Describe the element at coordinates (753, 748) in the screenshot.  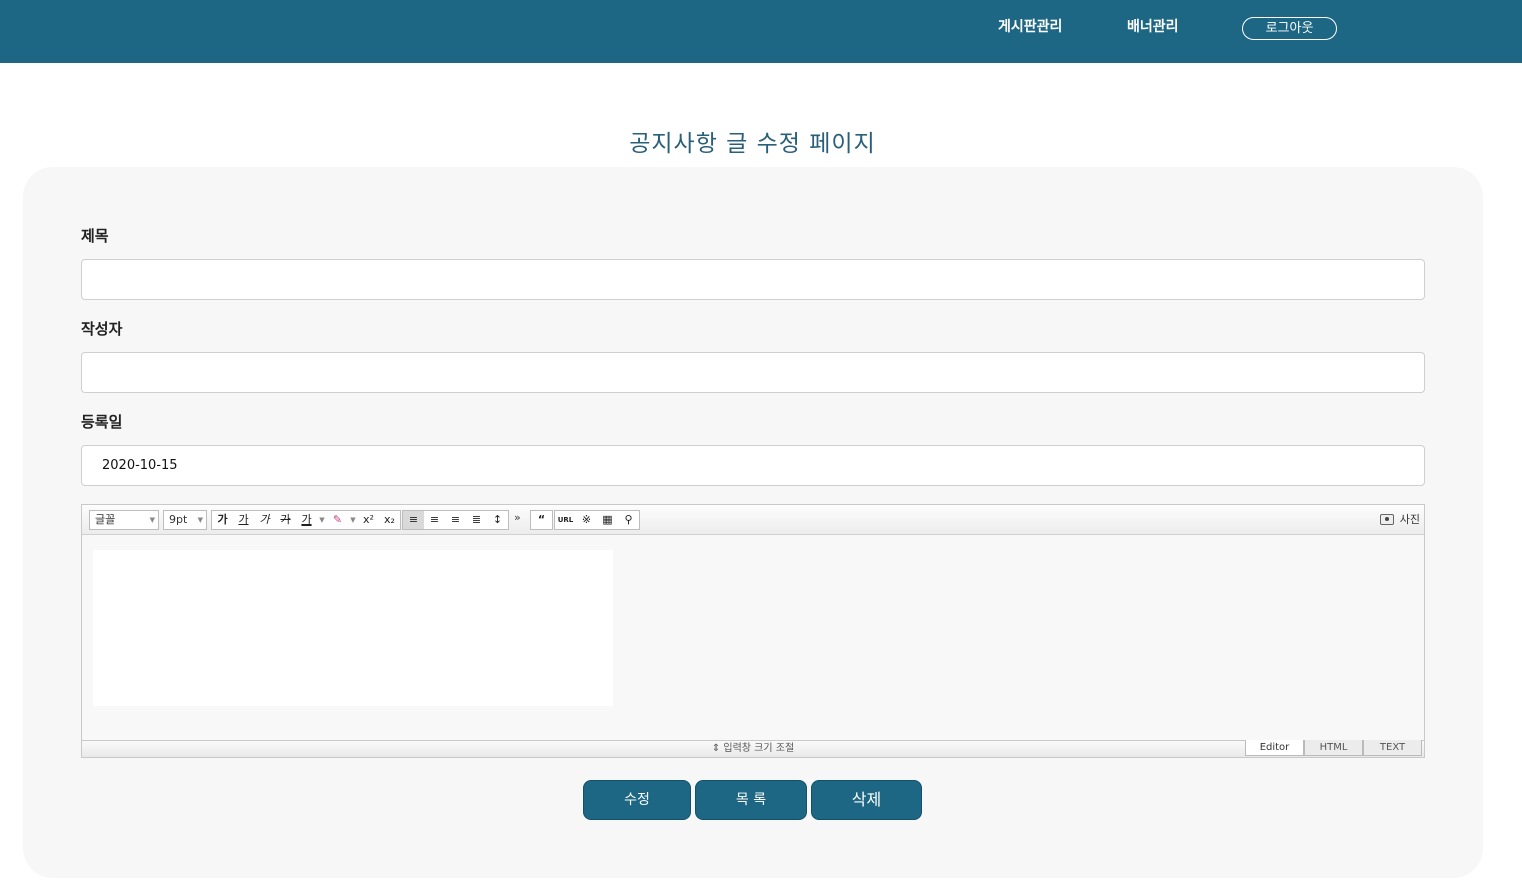
I see `editor-resize-handle: ⇕ 입력창 크기 조절` at that location.